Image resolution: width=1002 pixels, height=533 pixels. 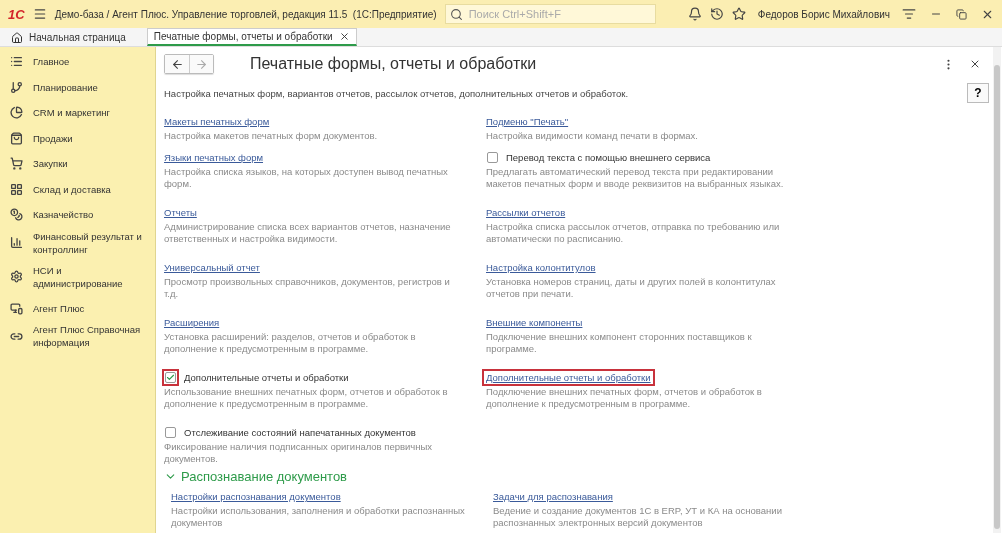 What do you see at coordinates (245, 14) in the screenshot?
I see `window-title: Демо-база / Агент Плюс. Управление торговлей, редакция 11.5 (1С:Предприятие)` at bounding box center [245, 14].